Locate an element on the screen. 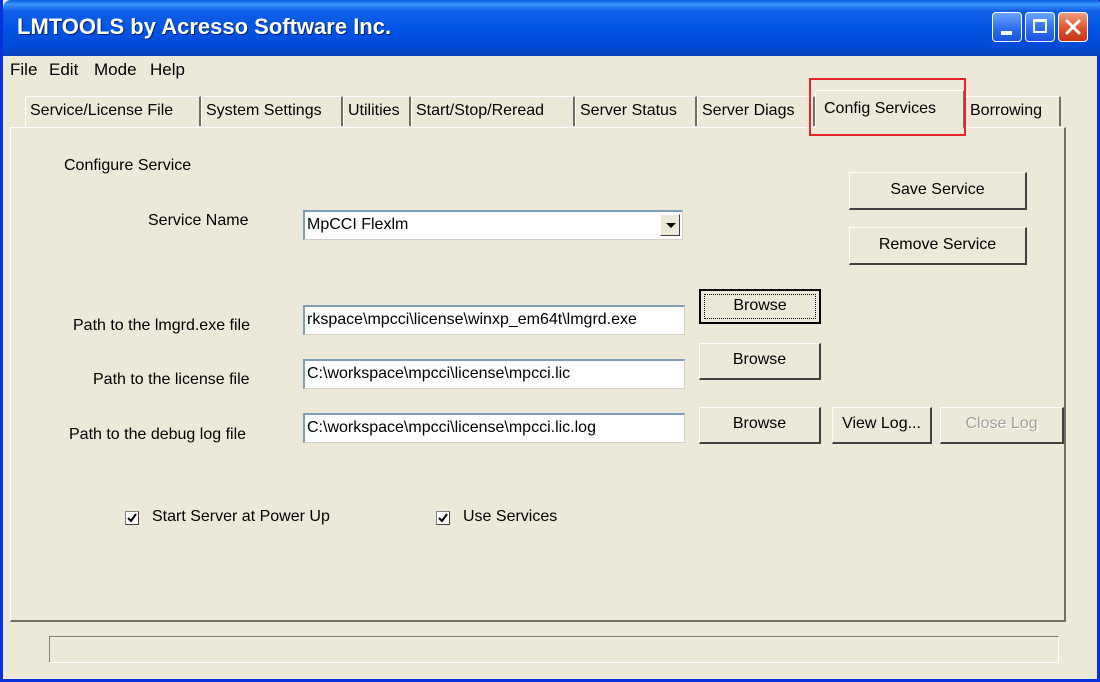 This screenshot has width=1100, height=682. tab-server-diags: Server Diags is located at coordinates (756, 111).